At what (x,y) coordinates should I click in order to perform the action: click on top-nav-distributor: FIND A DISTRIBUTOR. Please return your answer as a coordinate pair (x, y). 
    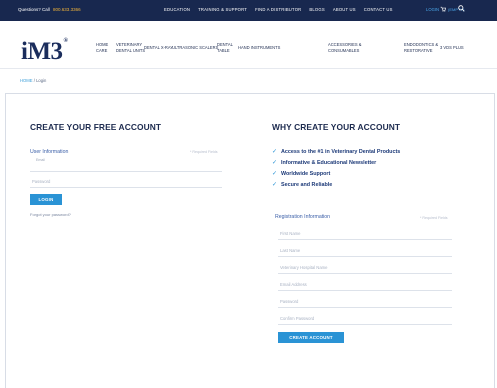
    Looking at the image, I should click on (278, 9).